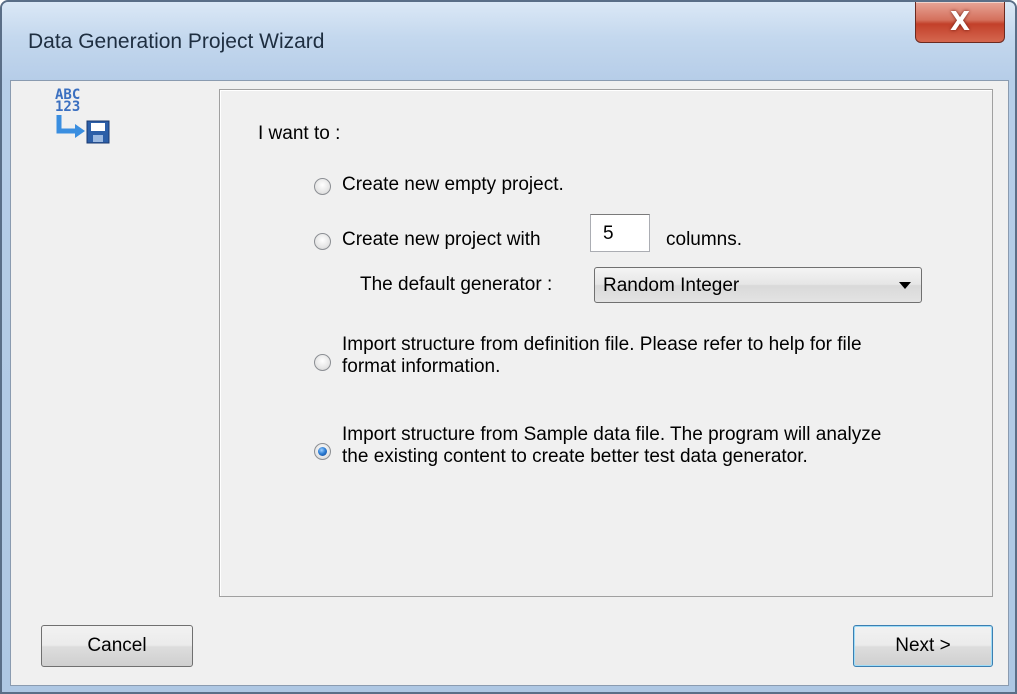 This screenshot has width=1017, height=694. Describe the element at coordinates (322, 362) in the screenshot. I see `radio-import-definition` at that location.